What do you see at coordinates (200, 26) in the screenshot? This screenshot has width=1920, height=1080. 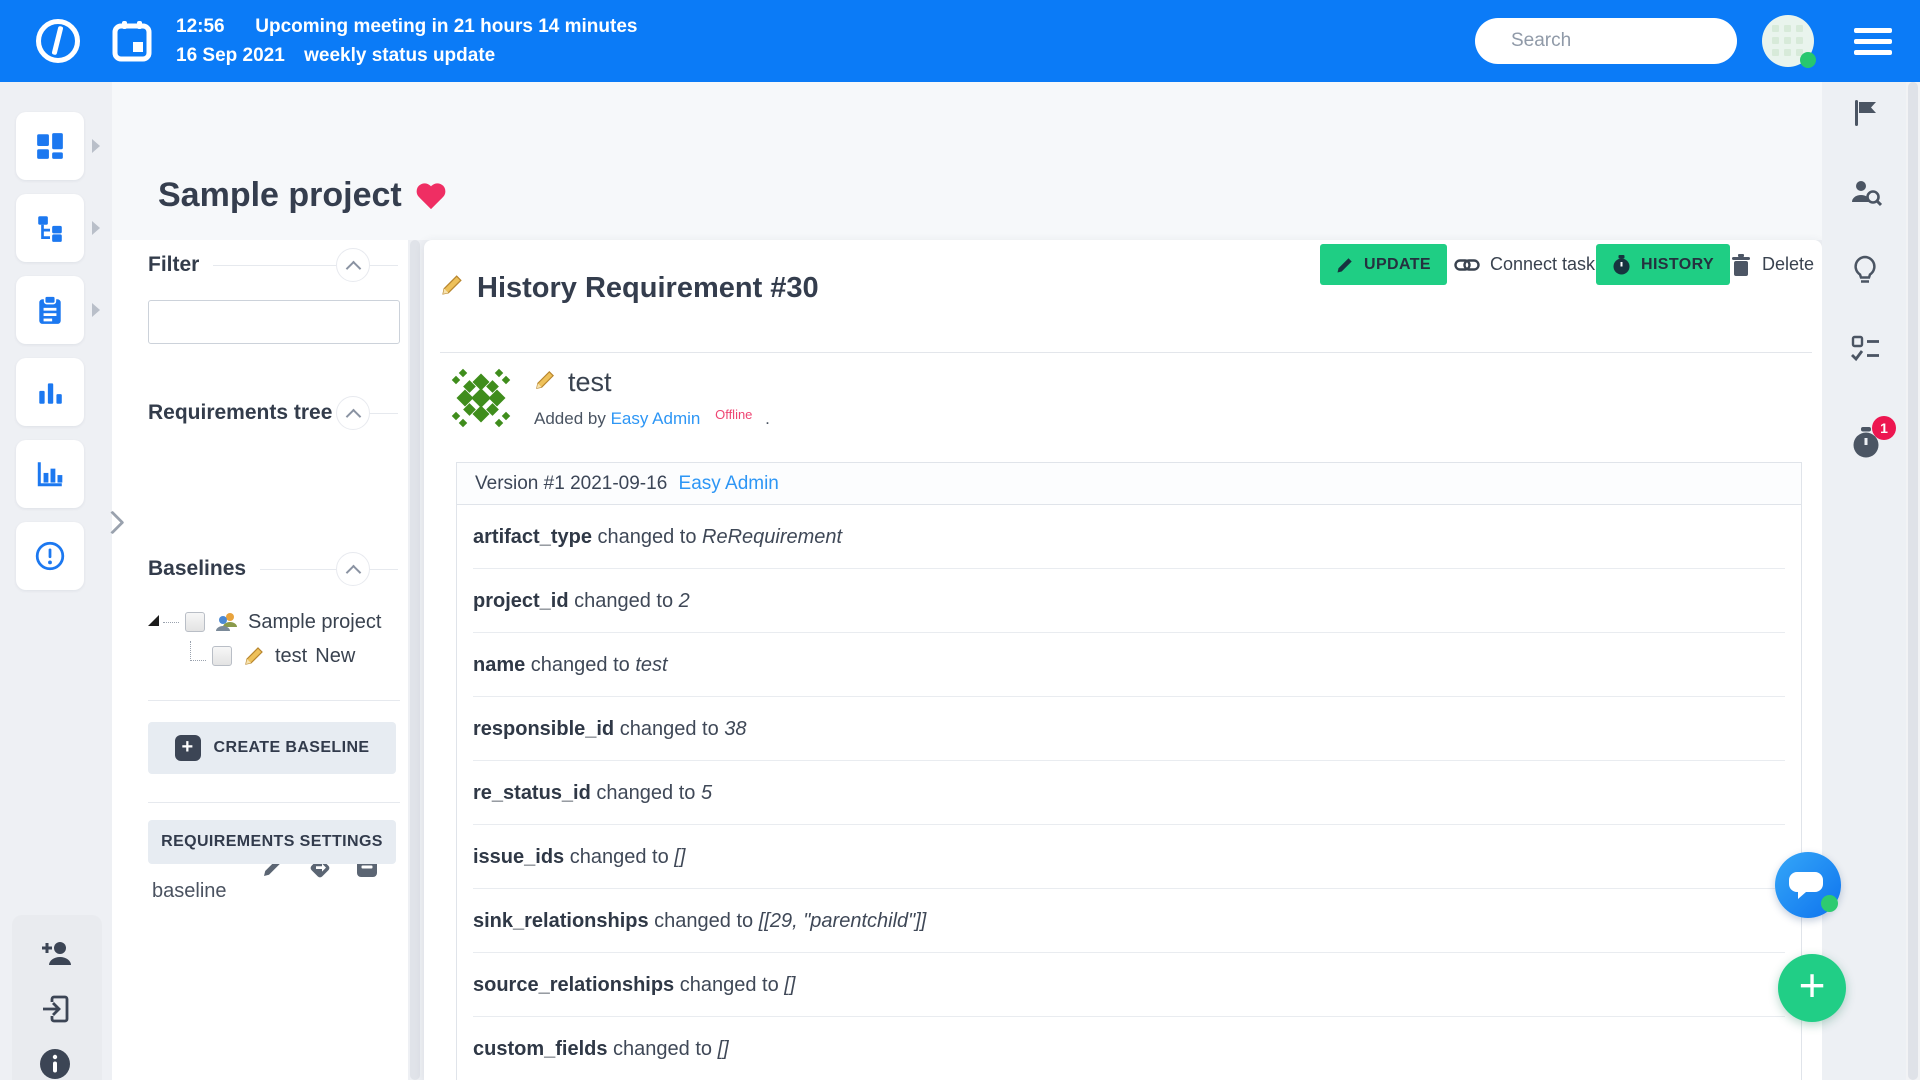 I see `clock-time: 12:56` at bounding box center [200, 26].